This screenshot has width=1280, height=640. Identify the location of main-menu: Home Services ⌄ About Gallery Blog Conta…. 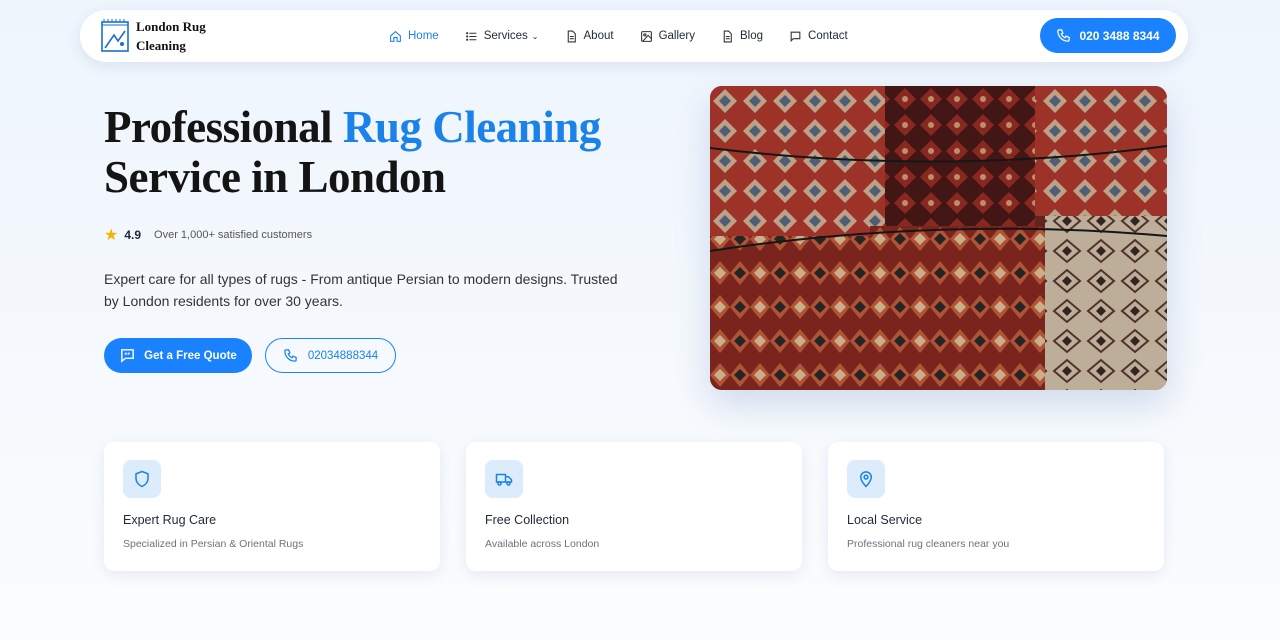
(631, 36).